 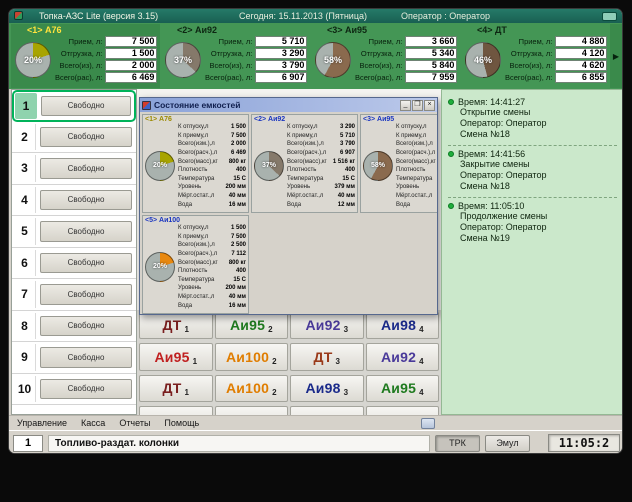 I want to click on pump-row-2: 2 Свободно, so click(x=74, y=137).